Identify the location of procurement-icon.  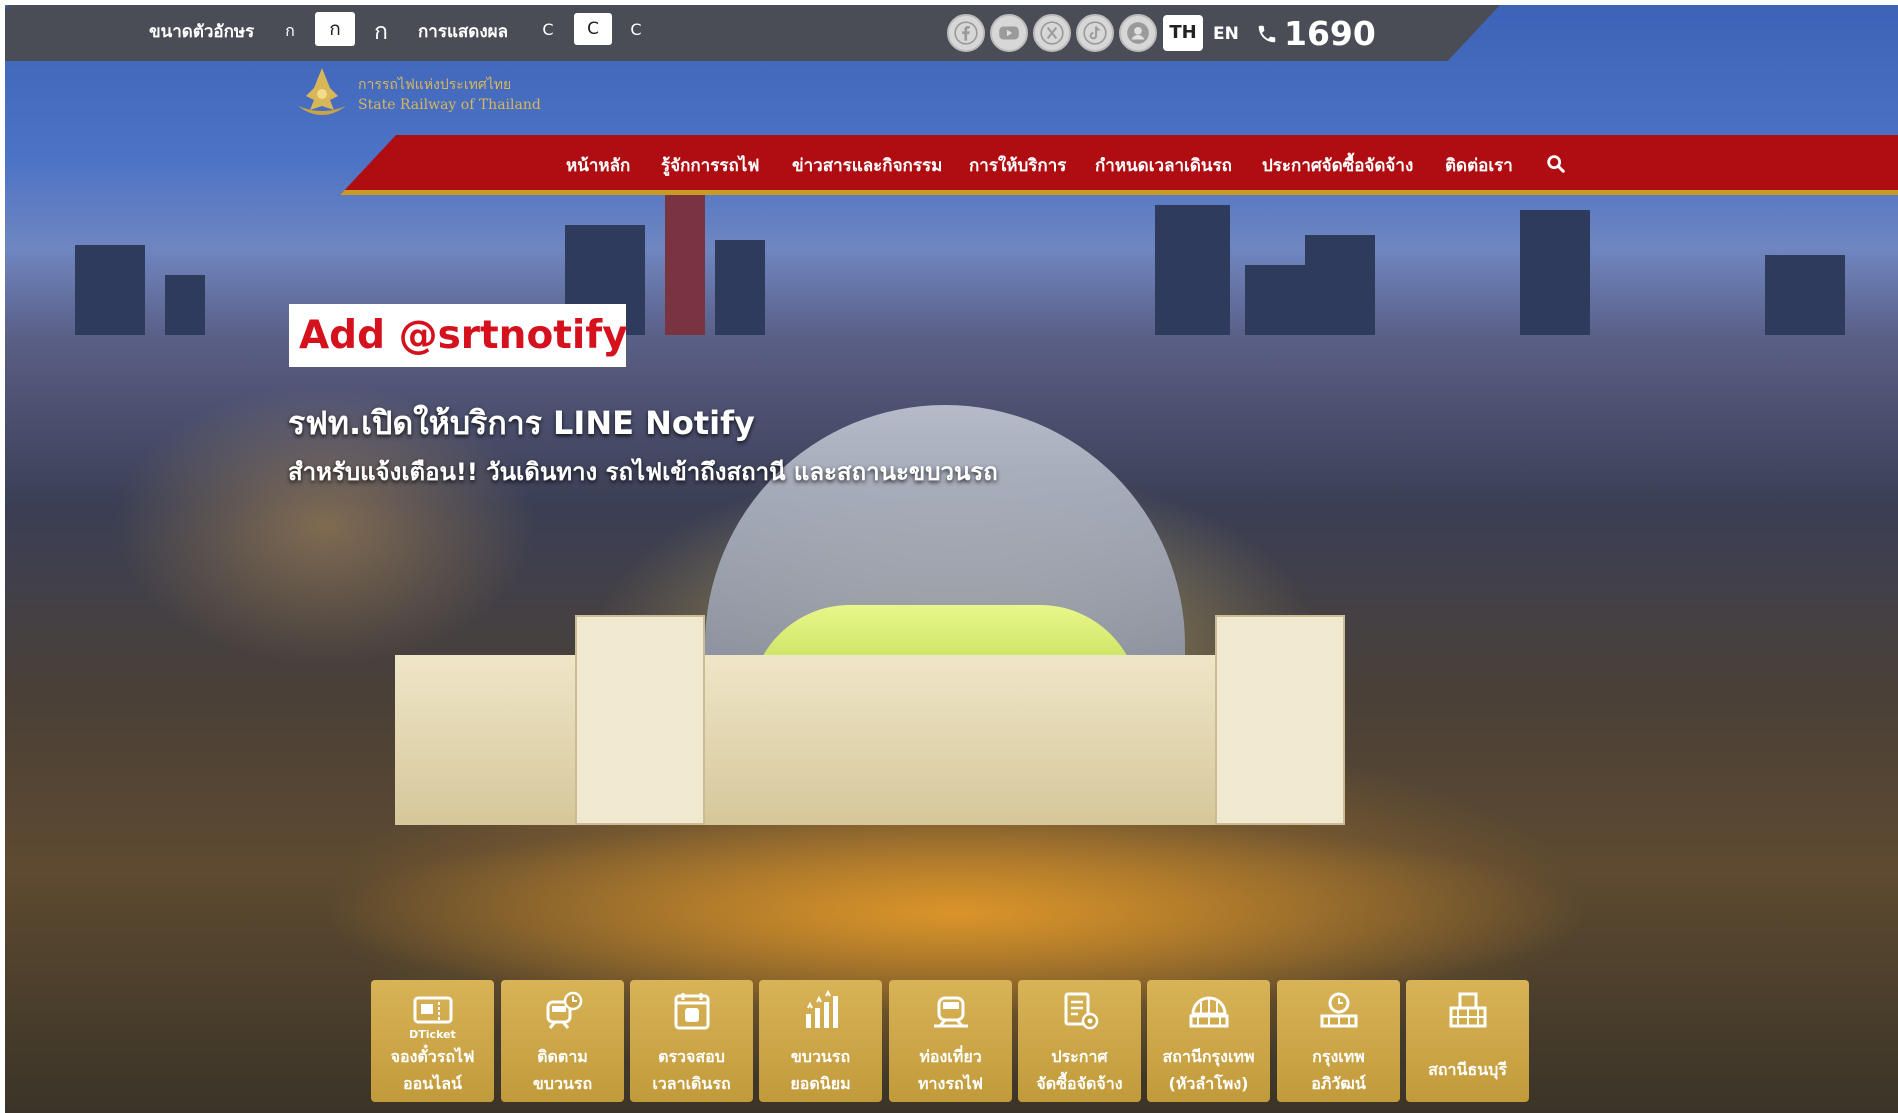
(1081, 1011).